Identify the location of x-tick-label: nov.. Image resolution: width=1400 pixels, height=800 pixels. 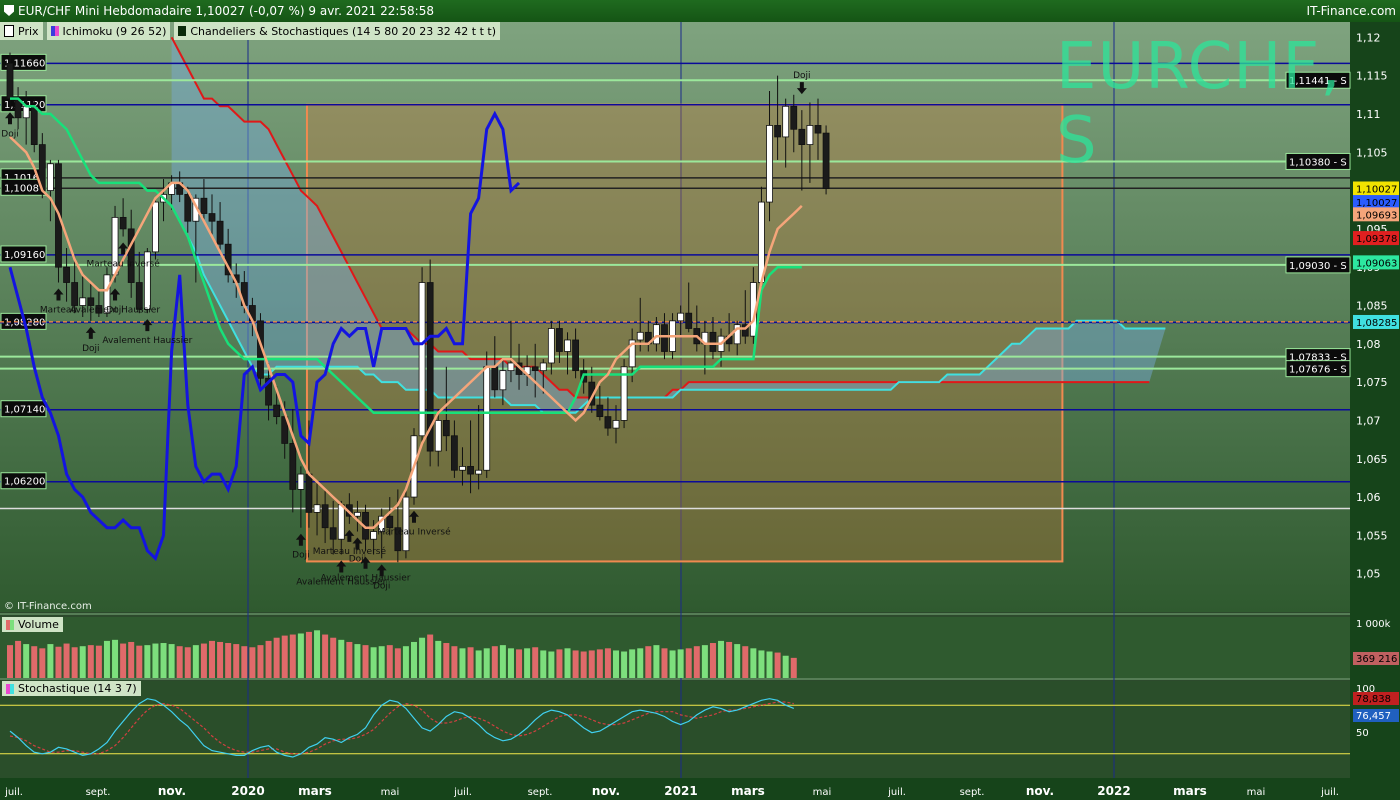
(172, 791).